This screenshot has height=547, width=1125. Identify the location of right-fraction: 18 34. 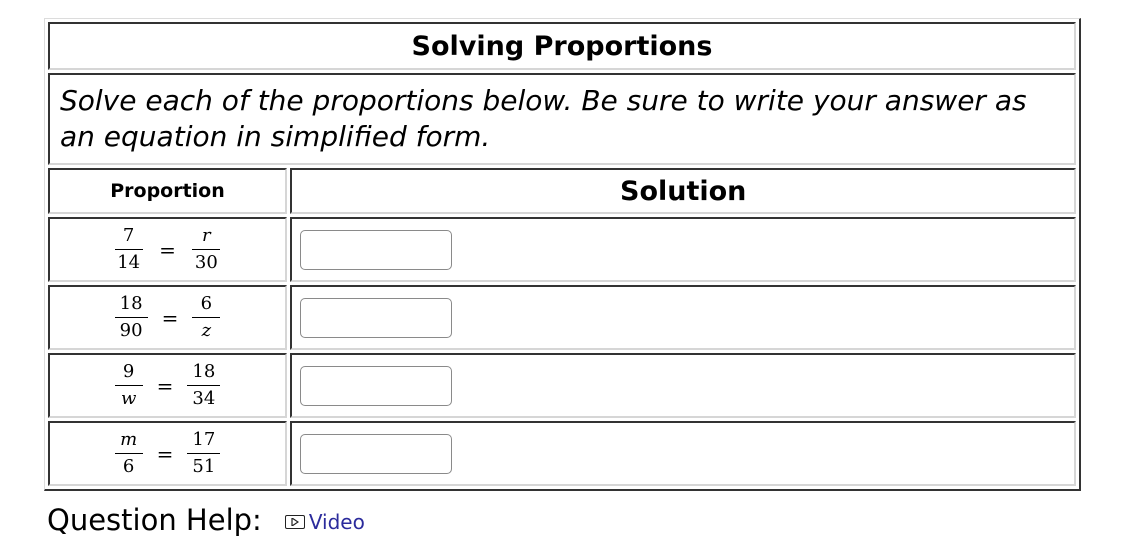
(204, 385).